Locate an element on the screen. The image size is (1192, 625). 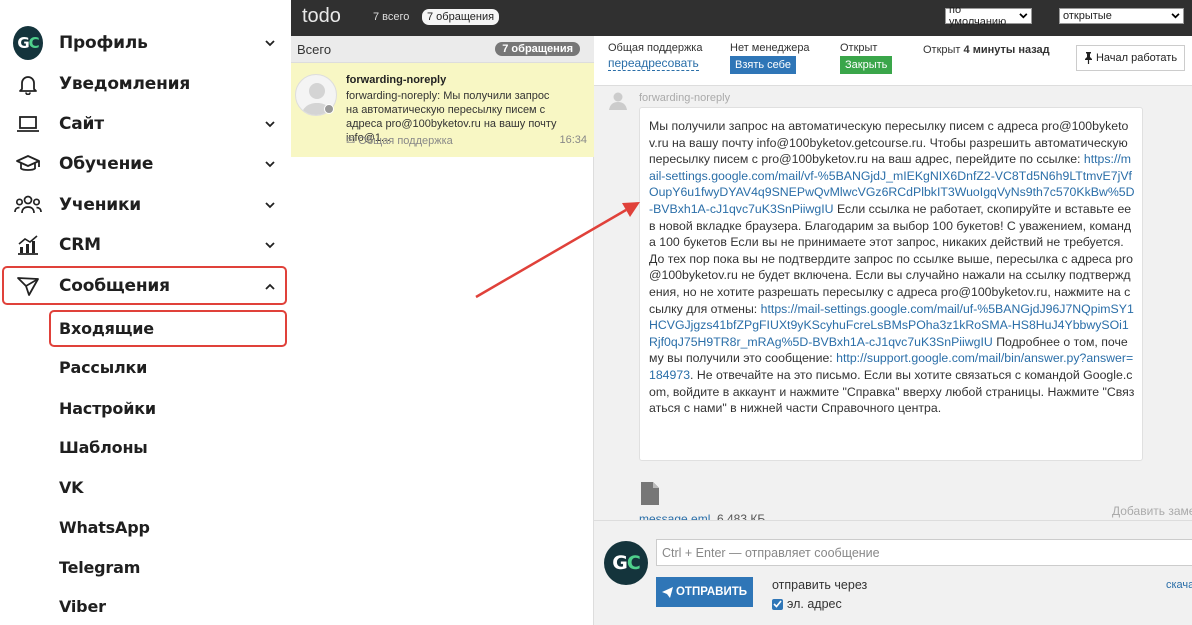
conversation-department: ✉ Общая поддержка is located at coordinates (399, 140).